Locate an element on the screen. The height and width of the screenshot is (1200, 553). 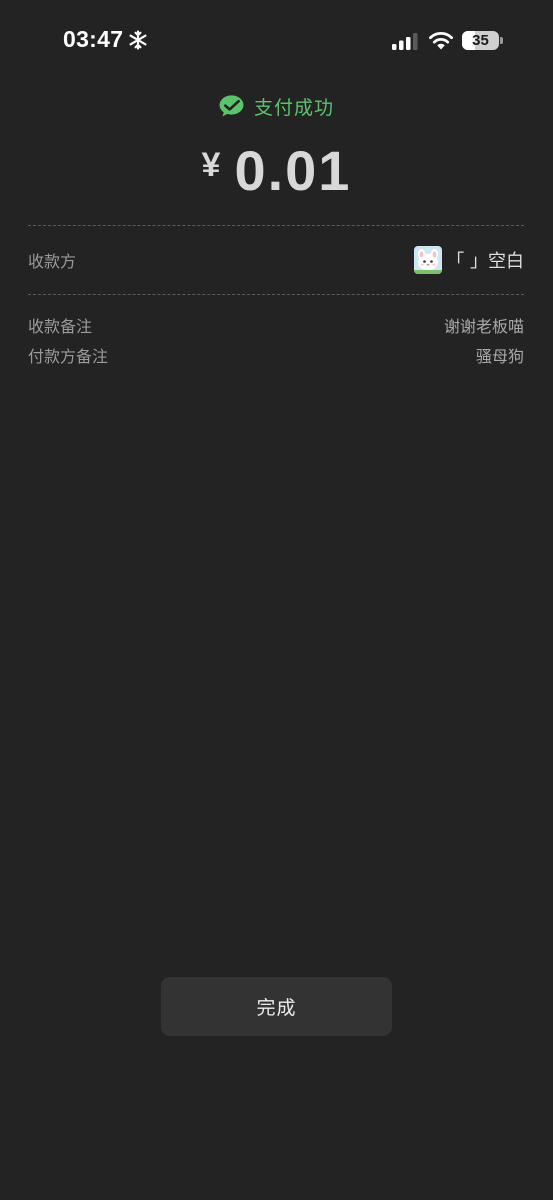
done-button: 完成 is located at coordinates (276, 1006).